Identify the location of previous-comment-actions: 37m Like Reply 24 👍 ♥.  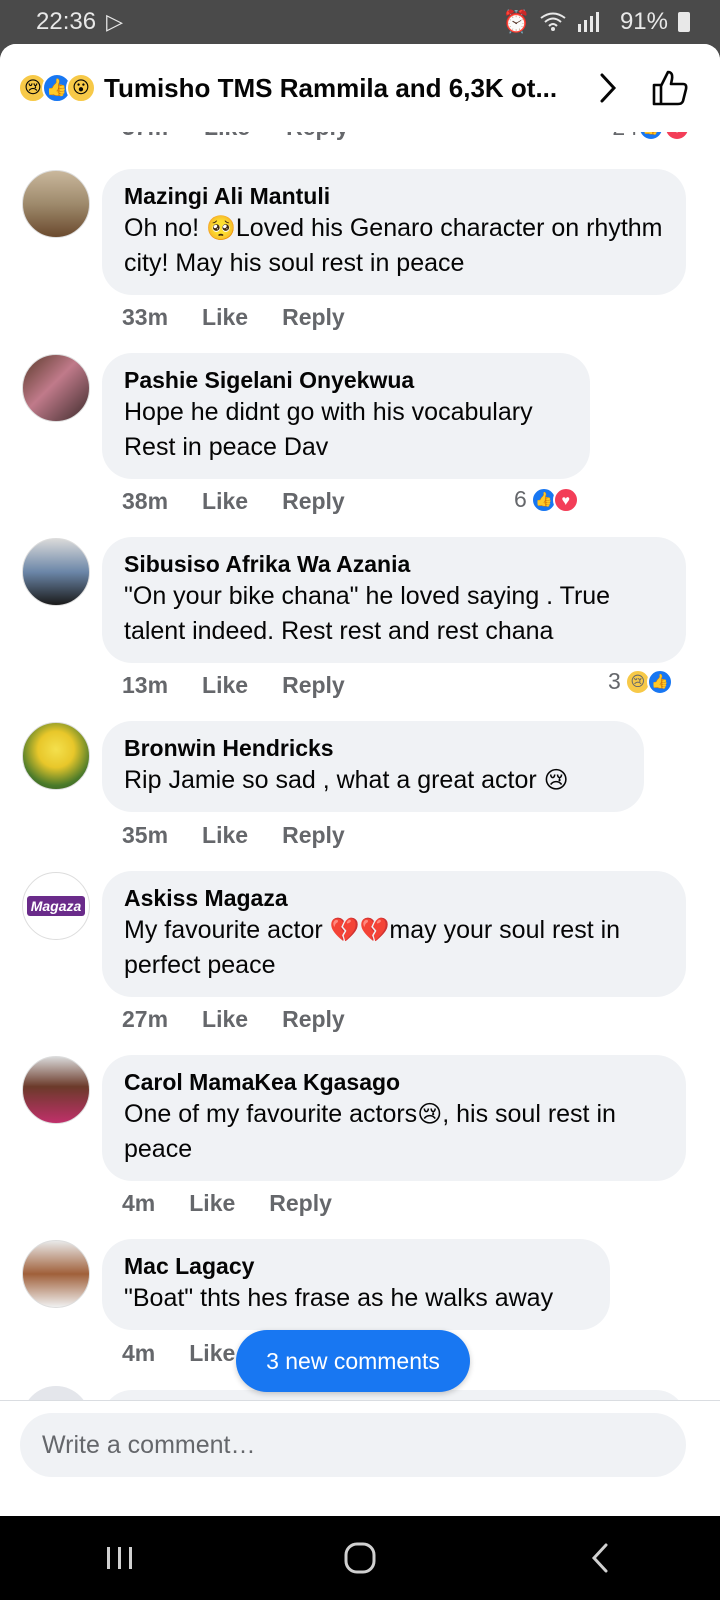
(360, 144).